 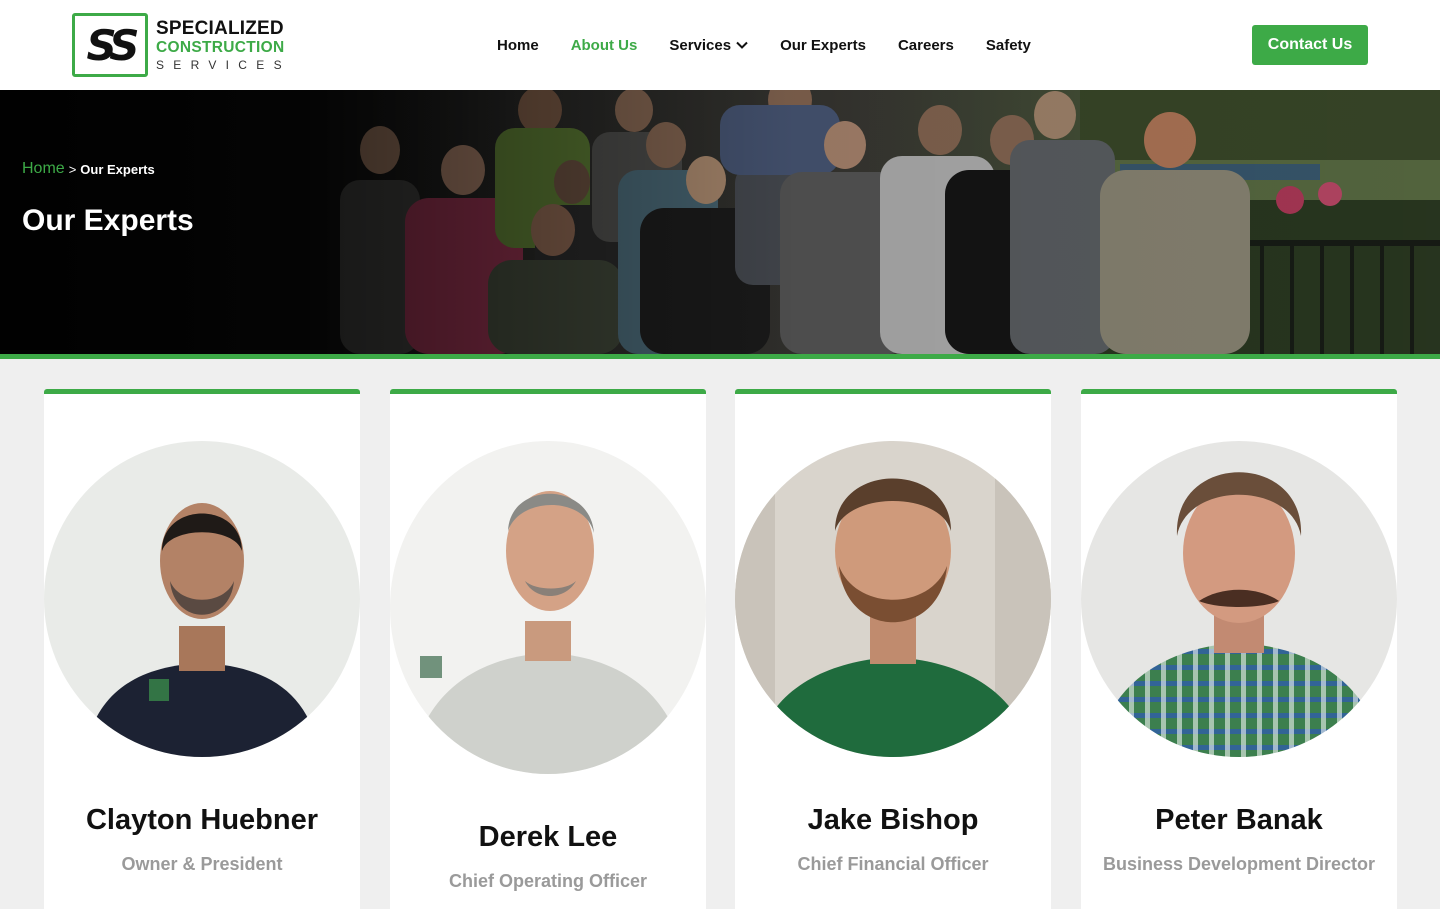 I want to click on nav-services: Services, so click(x=708, y=45).